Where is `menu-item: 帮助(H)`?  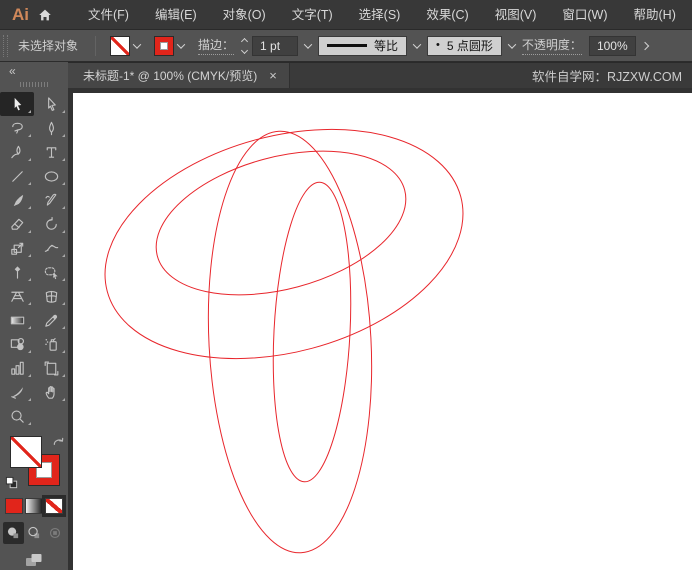
menu-item: 帮助(H) is located at coordinates (655, 15).